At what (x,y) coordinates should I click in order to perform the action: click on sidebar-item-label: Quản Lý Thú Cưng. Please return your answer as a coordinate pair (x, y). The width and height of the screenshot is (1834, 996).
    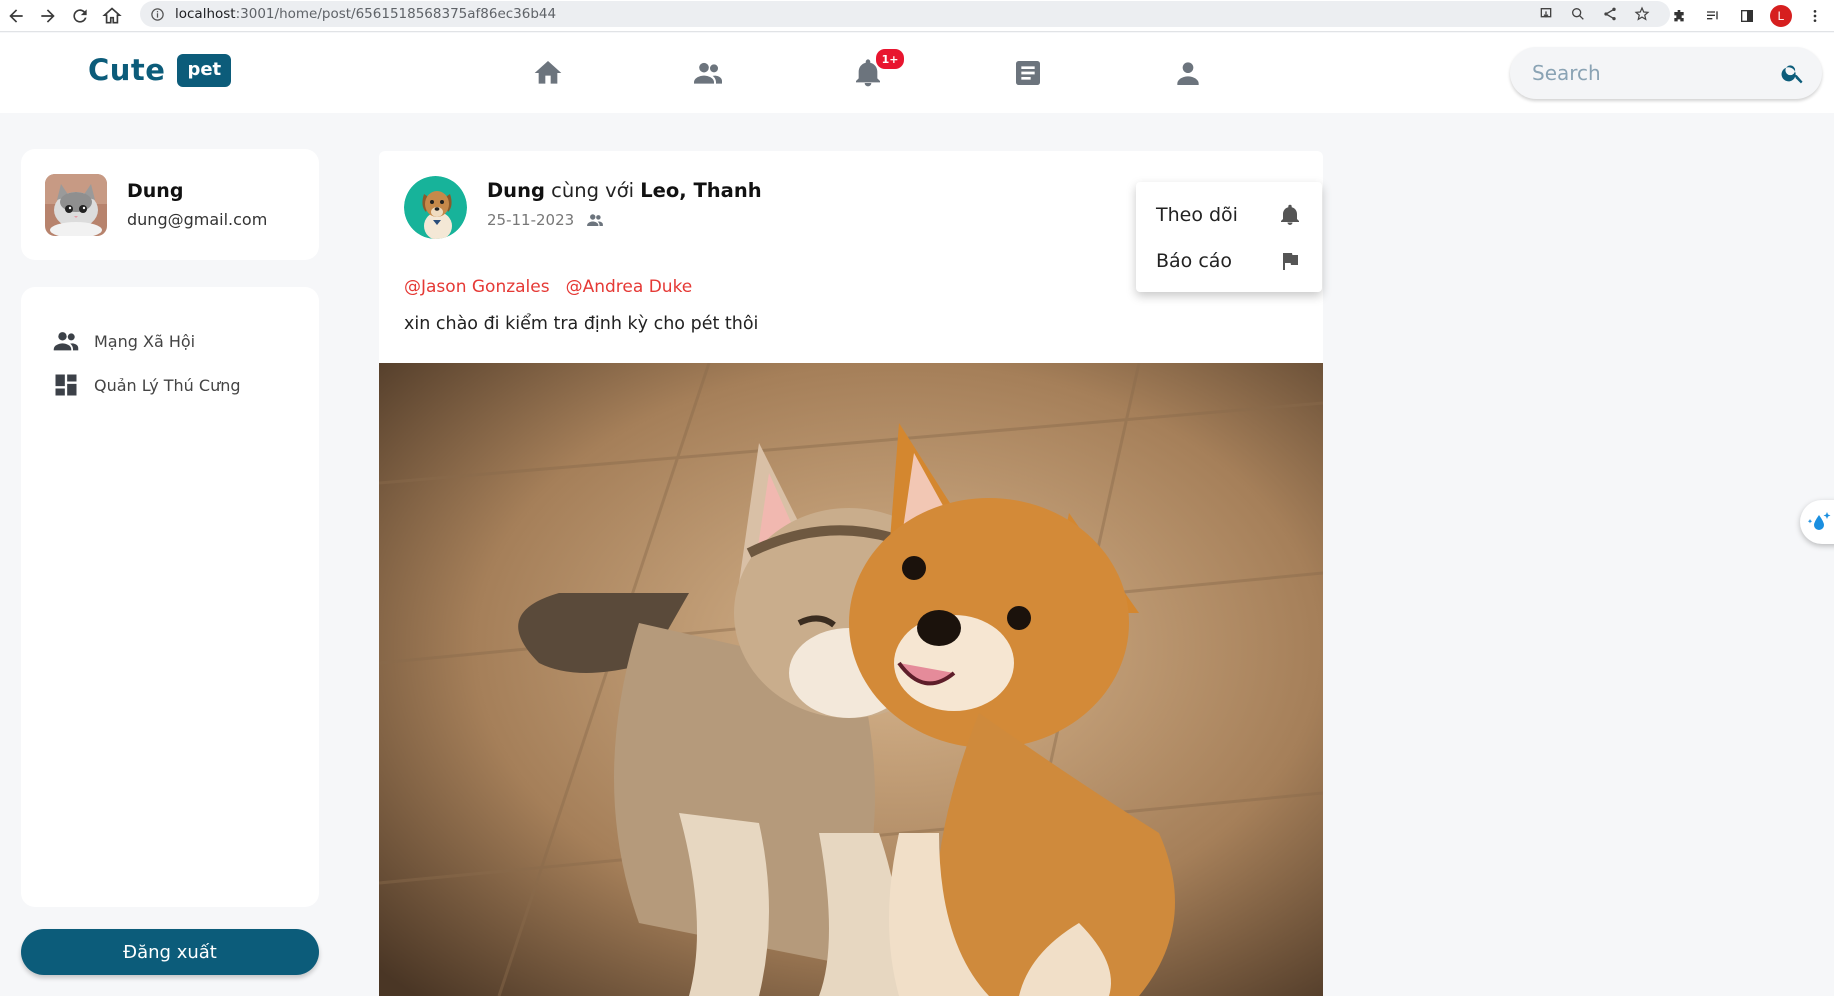
    Looking at the image, I should click on (167, 385).